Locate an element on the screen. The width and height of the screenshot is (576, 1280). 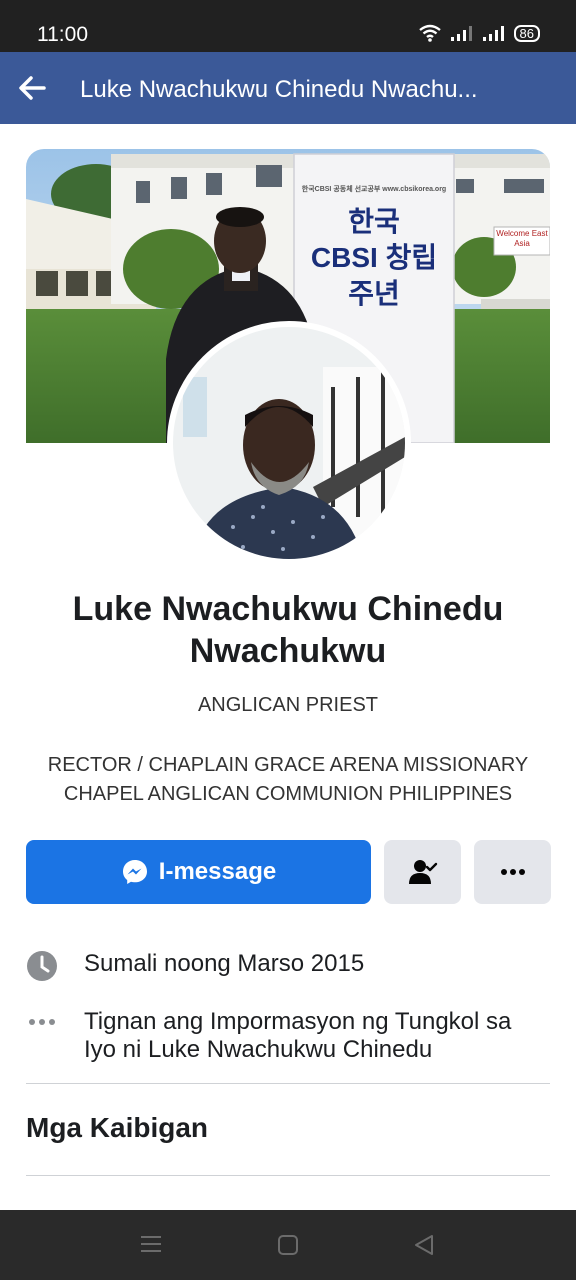
back-button is located at coordinates (32, 88).